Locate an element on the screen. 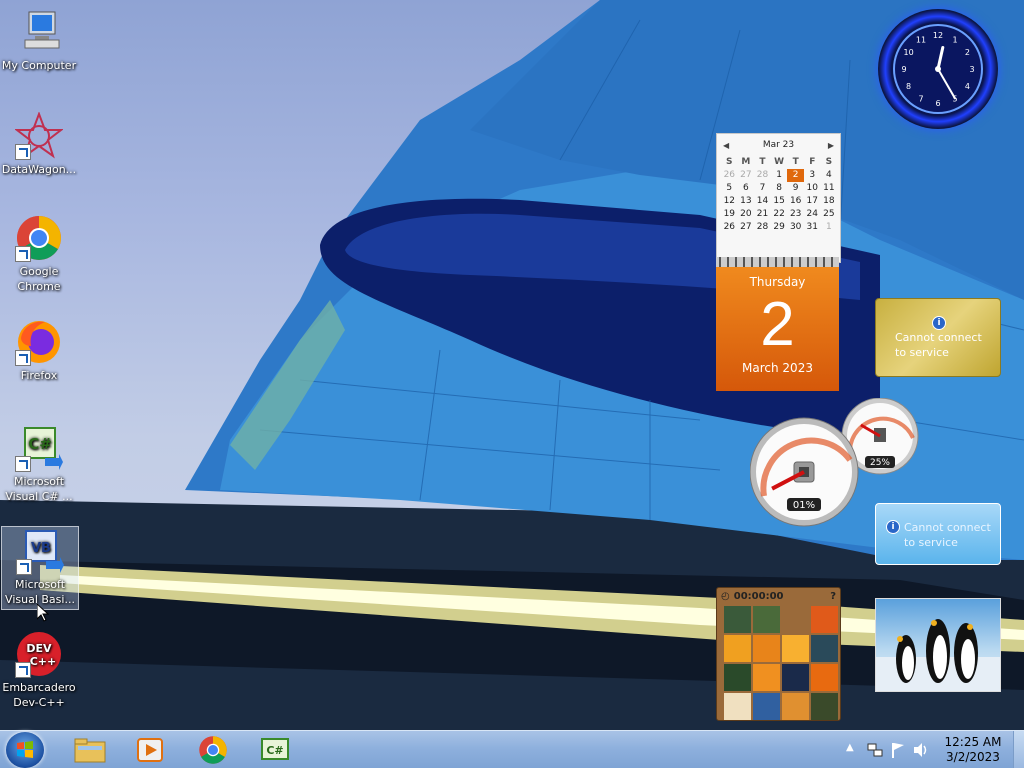 This screenshot has height=768, width=1024. calendar-day-cell: 2 is located at coordinates (795, 175).